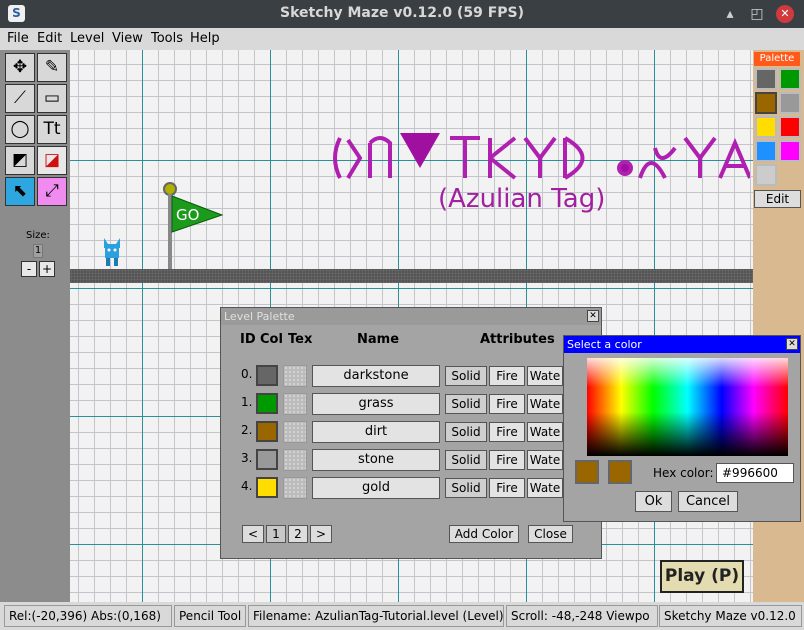  Describe the element at coordinates (112, 252) in the screenshot. I see `player-sprite-icon` at that location.